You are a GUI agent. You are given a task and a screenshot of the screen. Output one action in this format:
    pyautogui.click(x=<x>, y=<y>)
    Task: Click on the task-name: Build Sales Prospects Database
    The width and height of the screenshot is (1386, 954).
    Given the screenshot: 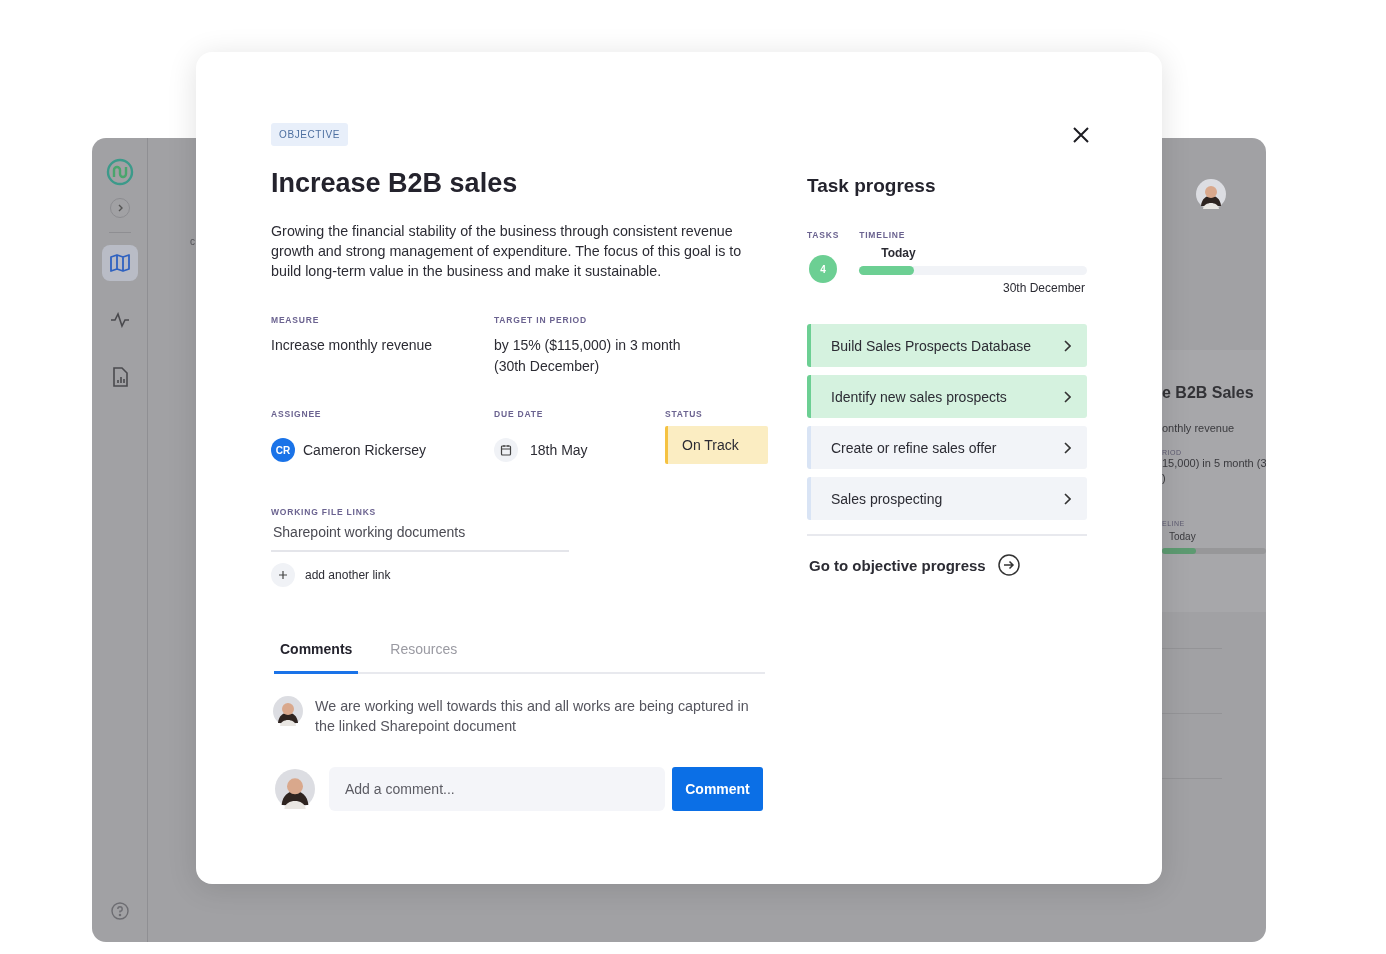 What is the action you would take?
    pyautogui.click(x=931, y=345)
    